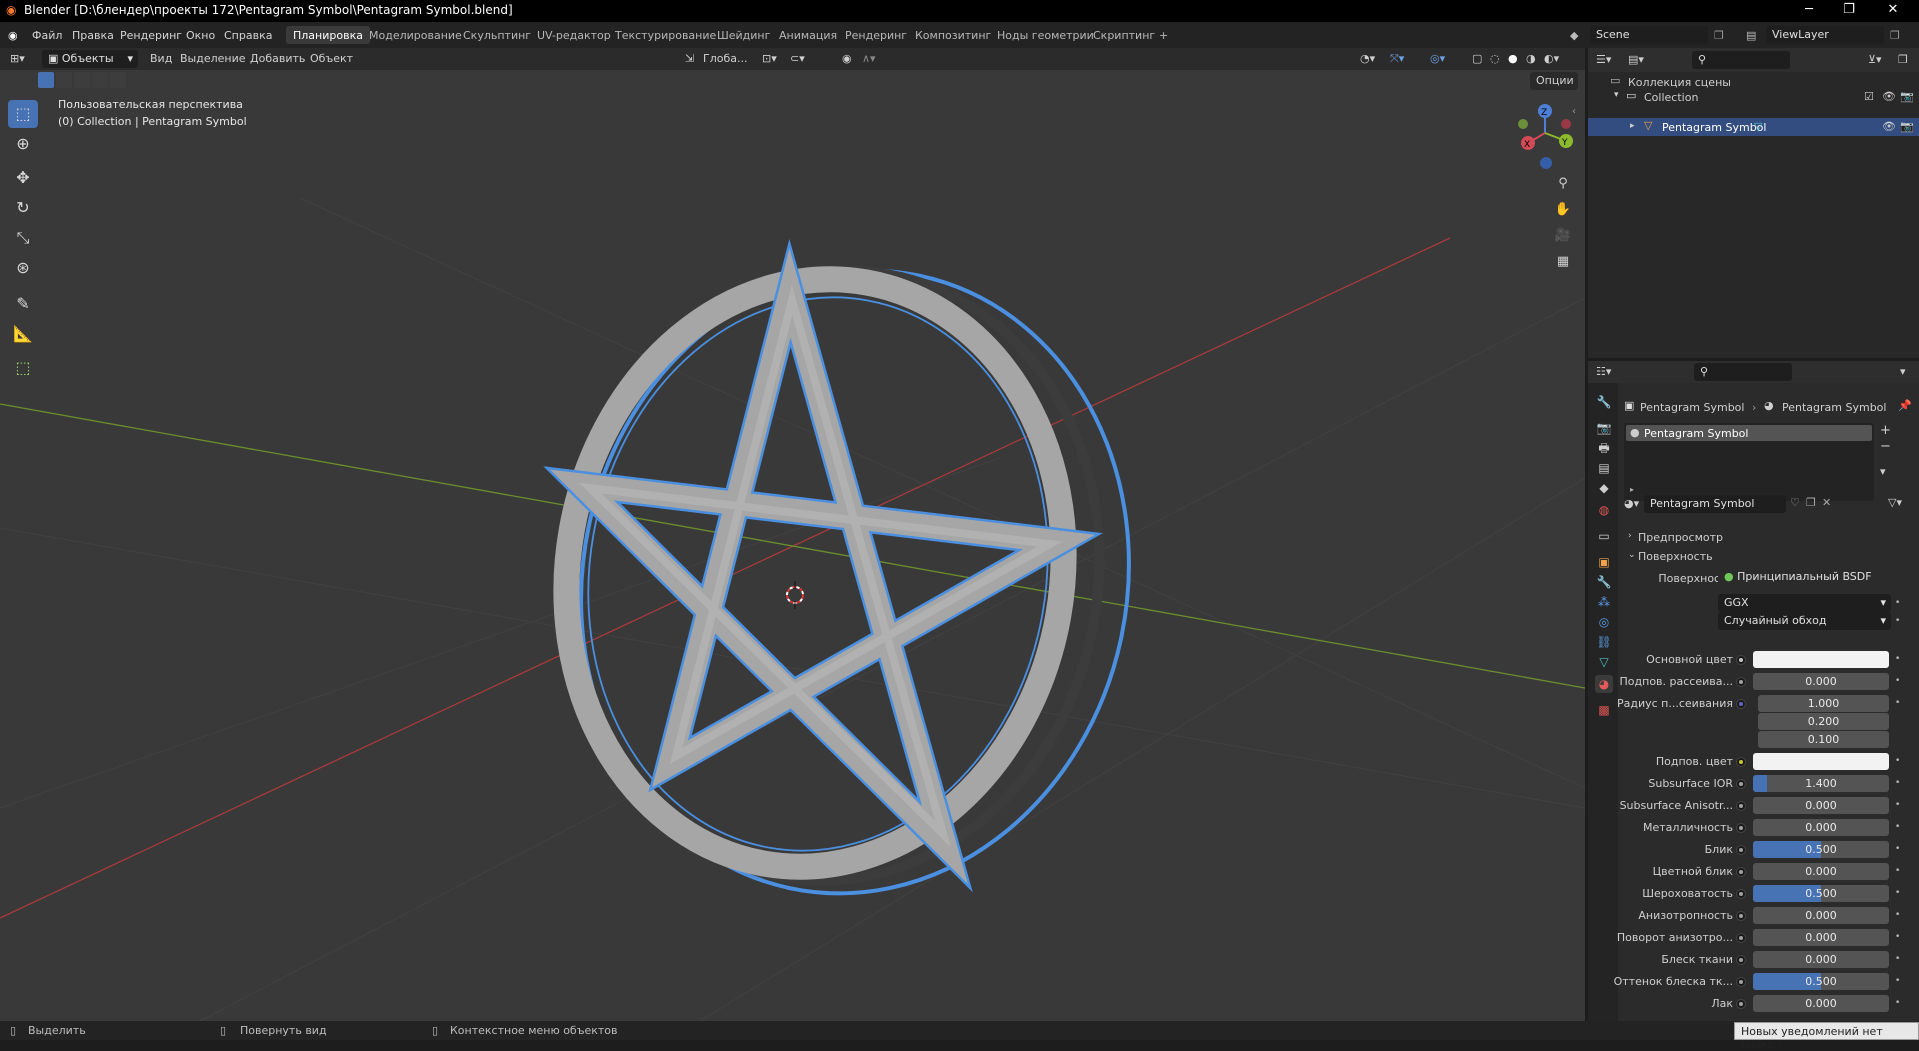 The height and width of the screenshot is (1051, 1919). I want to click on falloff-icon: ∧▾, so click(869, 58).